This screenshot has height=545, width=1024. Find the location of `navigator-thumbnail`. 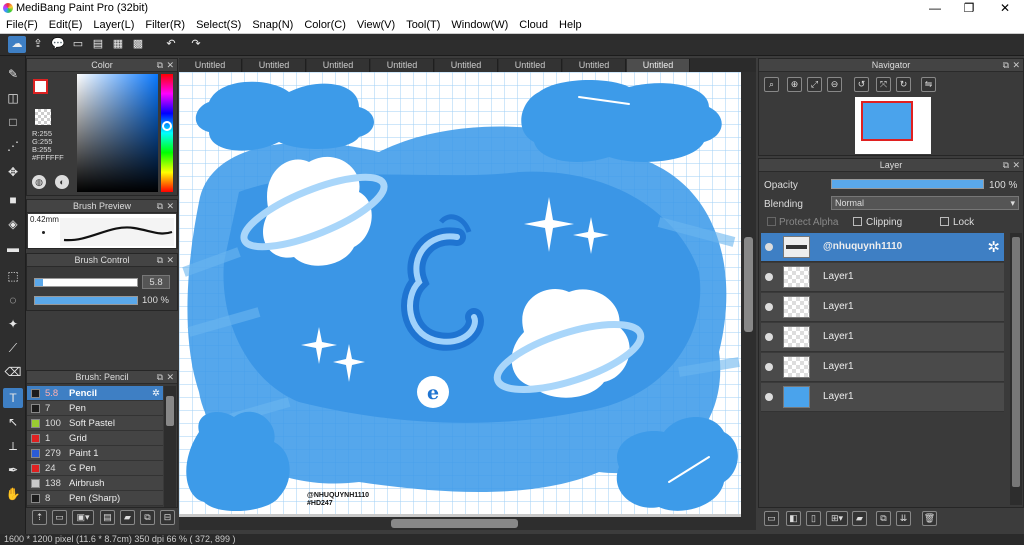

navigator-thumbnail is located at coordinates (893, 125).